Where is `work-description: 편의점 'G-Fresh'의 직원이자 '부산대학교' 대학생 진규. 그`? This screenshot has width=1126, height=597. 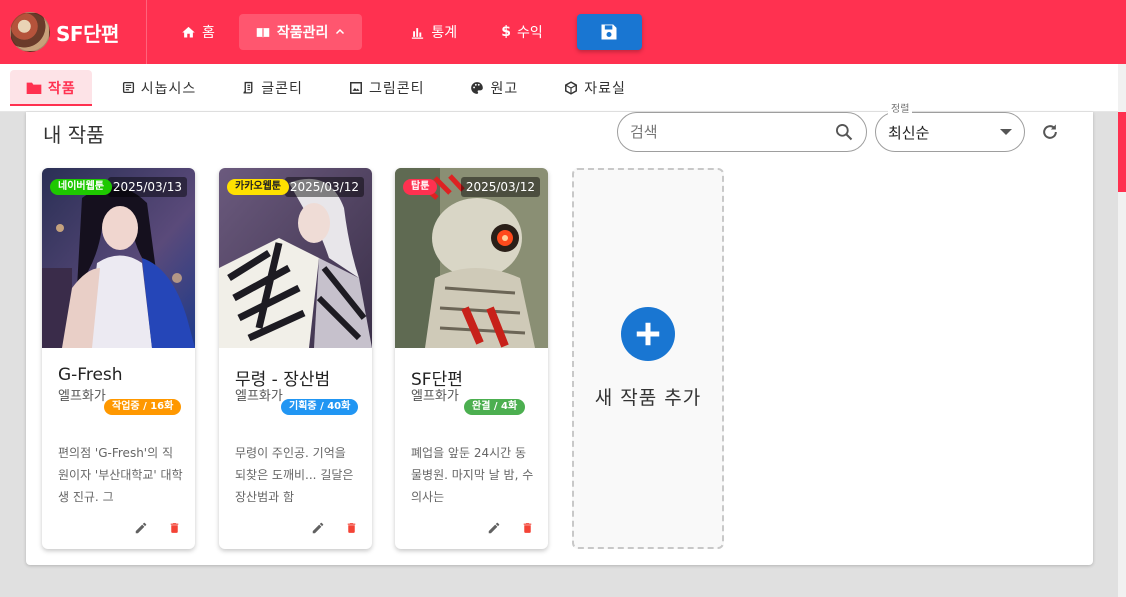 work-description: 편의점 'G-Fresh'의 직원이자 '부산대학교' 대학생 진규. 그 is located at coordinates (120, 475).